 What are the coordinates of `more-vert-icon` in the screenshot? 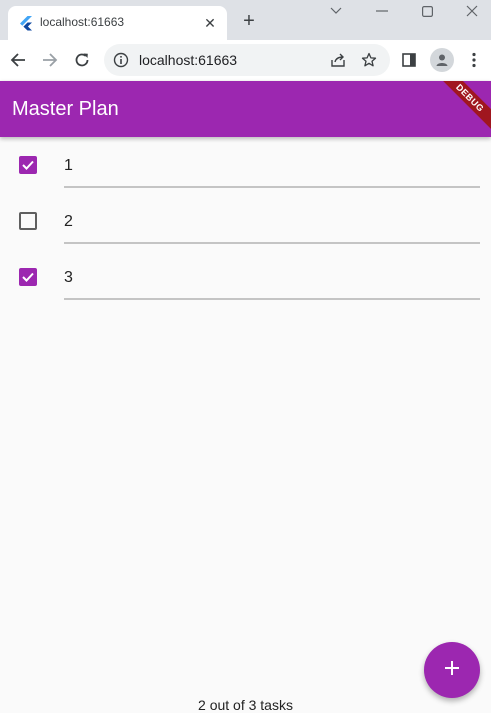 It's located at (474, 60).